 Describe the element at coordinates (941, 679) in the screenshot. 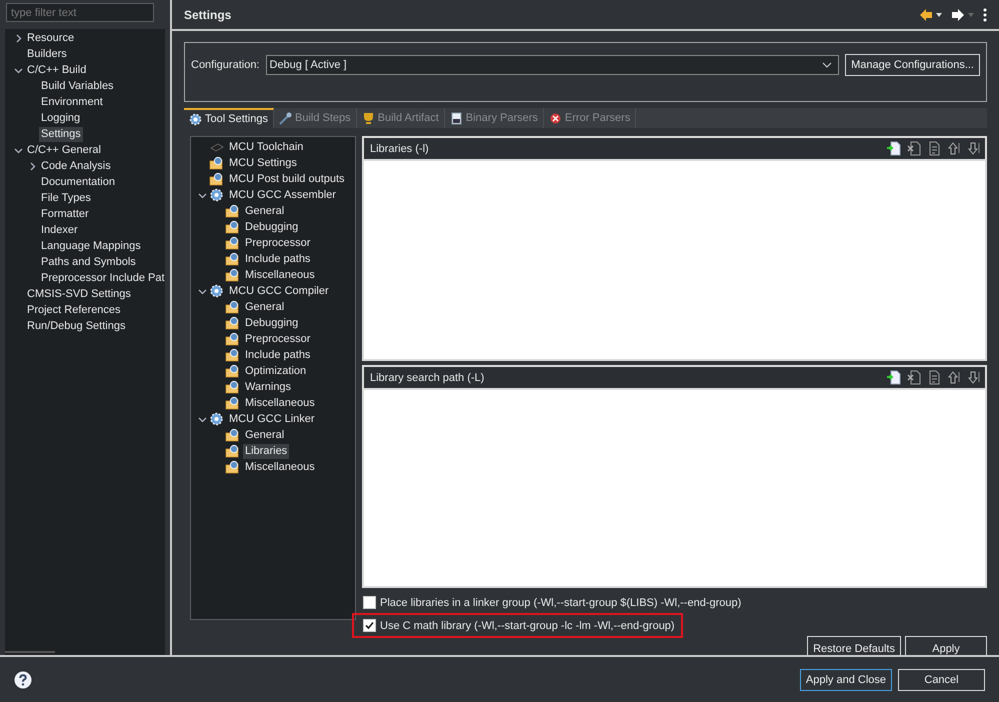

I see `dialog-button: Cancel` at that location.